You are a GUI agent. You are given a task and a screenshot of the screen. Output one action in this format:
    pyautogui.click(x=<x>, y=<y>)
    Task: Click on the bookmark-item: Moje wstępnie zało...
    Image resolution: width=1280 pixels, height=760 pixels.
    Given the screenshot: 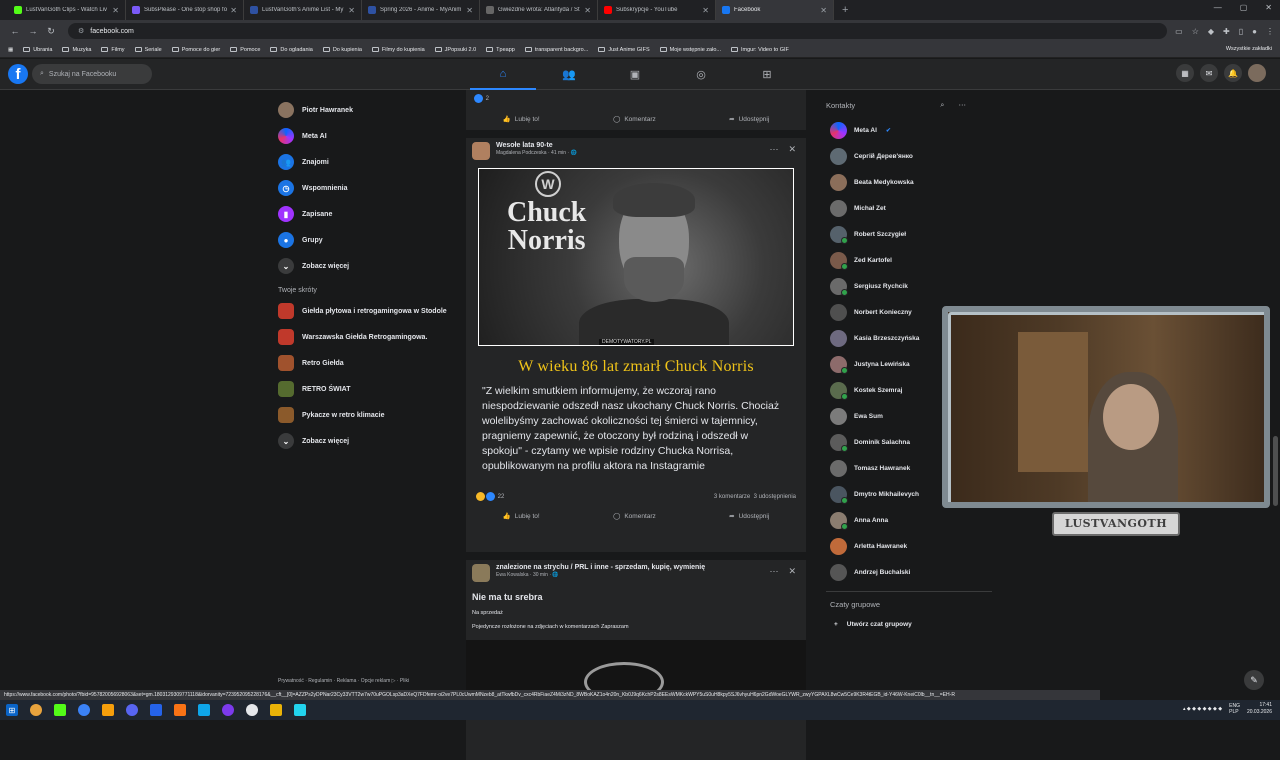 What is the action you would take?
    pyautogui.click(x=690, y=50)
    